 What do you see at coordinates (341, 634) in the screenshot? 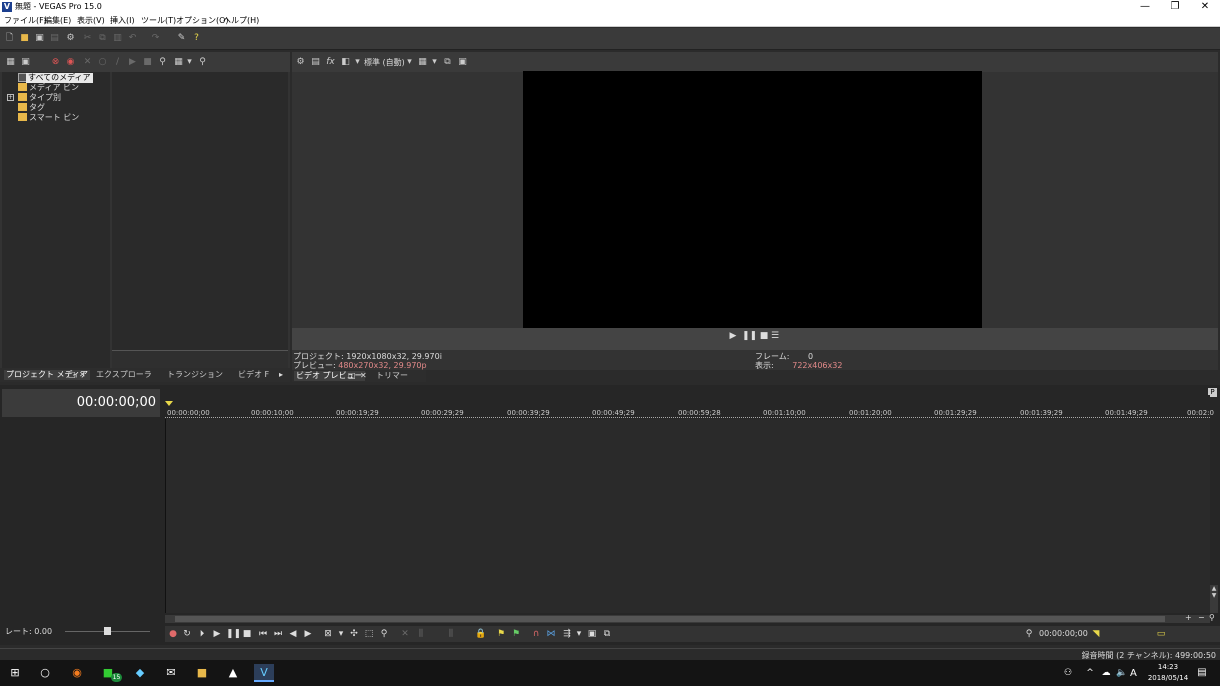
I see `edit-tool-dropdown-icon: ▾` at bounding box center [341, 634].